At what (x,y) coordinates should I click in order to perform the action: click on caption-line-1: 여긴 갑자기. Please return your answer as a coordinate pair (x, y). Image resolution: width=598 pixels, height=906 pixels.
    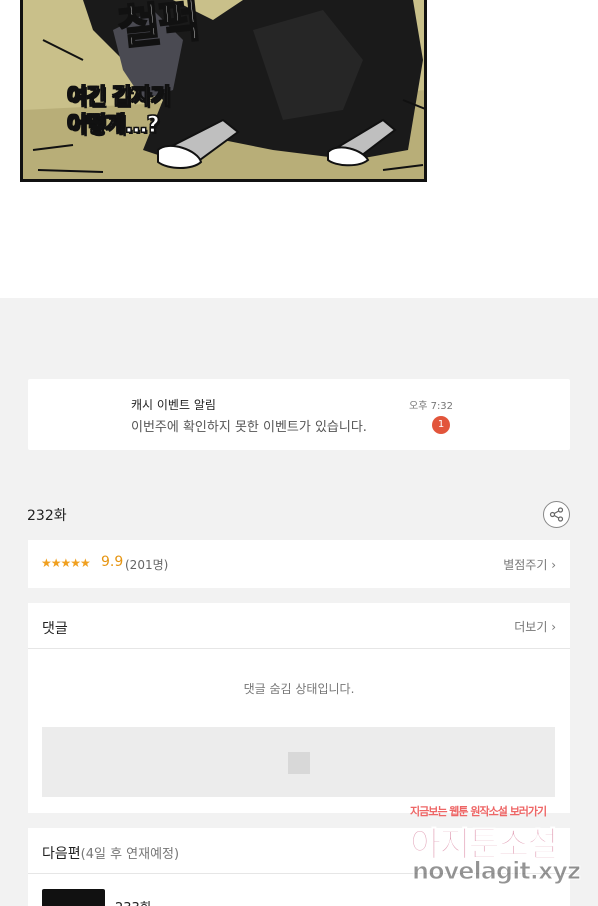
    Looking at the image, I should click on (119, 98).